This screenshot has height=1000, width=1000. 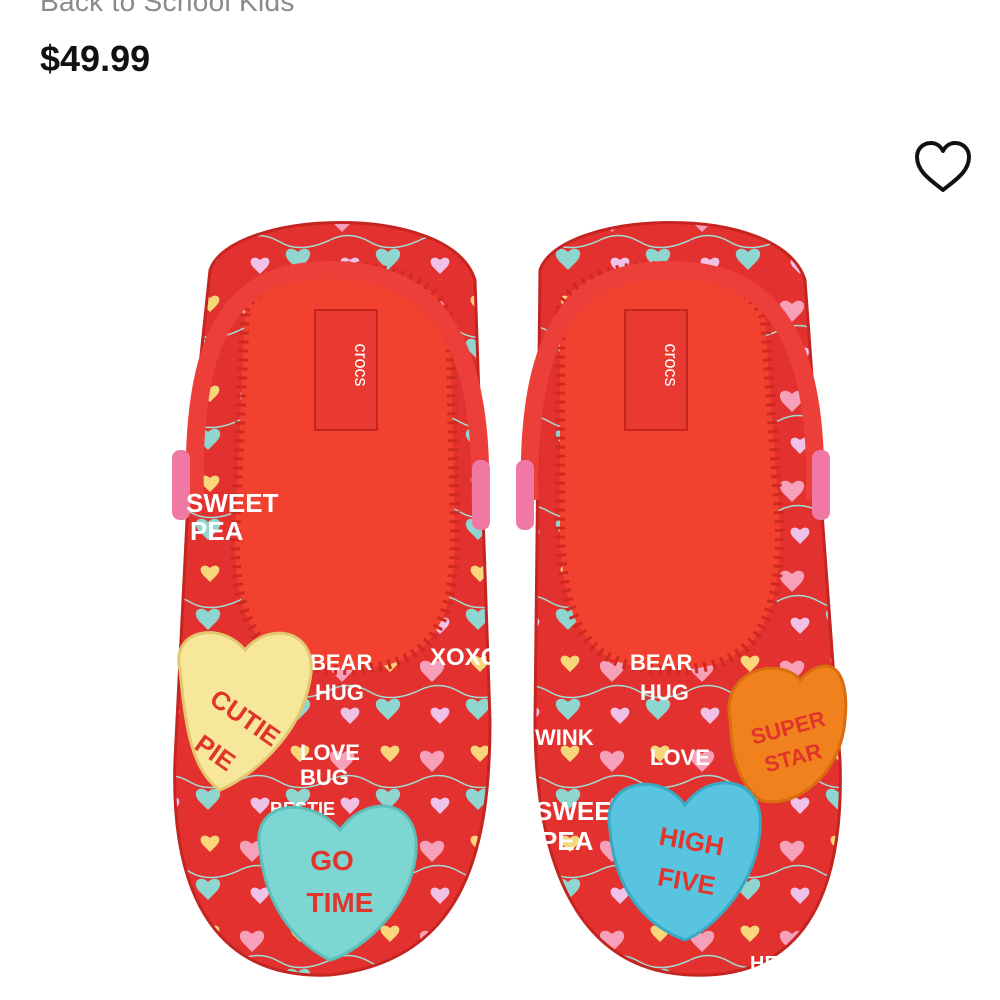 I want to click on print-bear: BEAR, so click(x=341, y=662).